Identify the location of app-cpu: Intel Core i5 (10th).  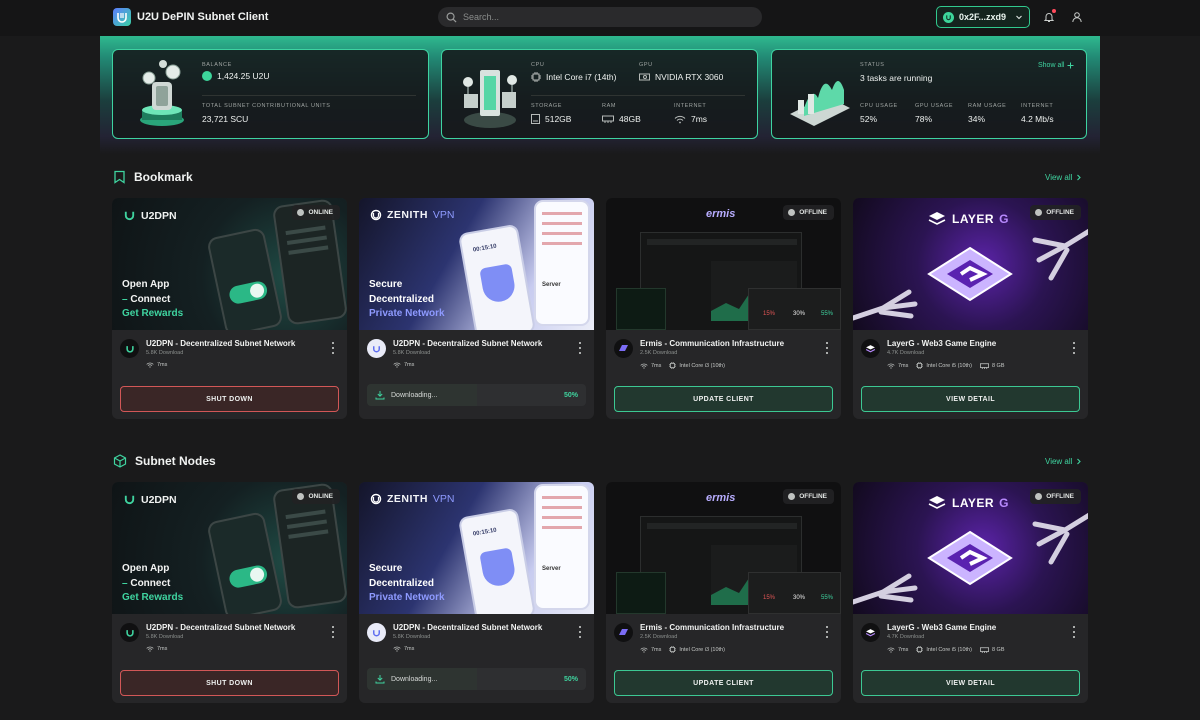
(949, 649).